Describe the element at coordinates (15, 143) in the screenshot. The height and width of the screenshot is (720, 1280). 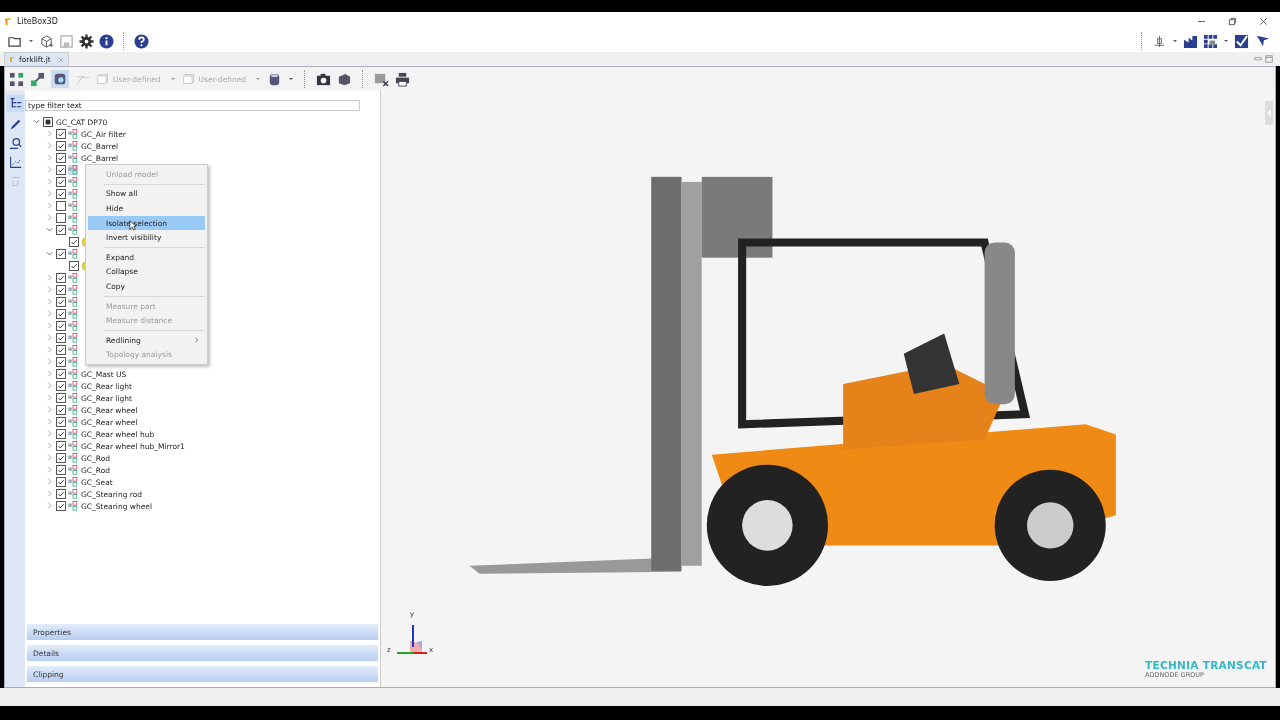
I see `magnifier-icon` at that location.